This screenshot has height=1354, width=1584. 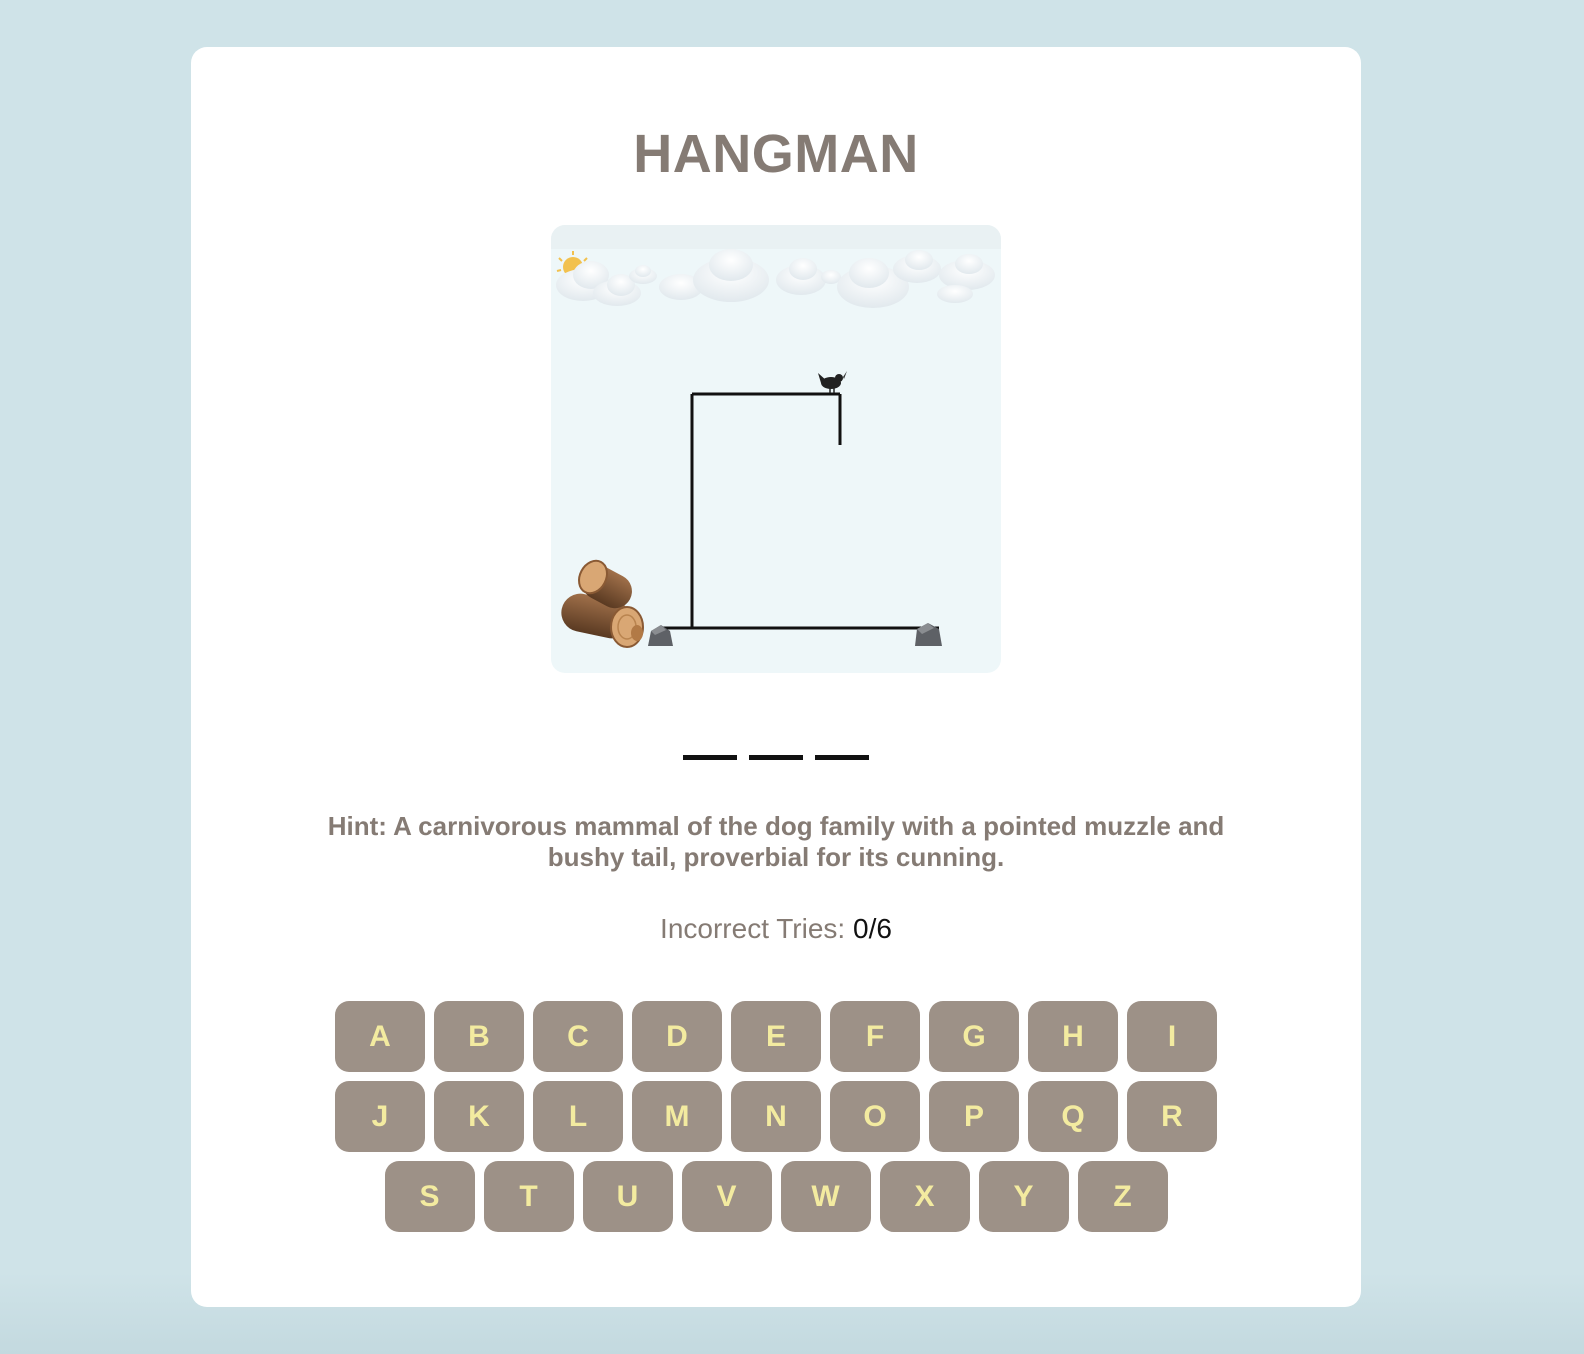 What do you see at coordinates (775, 278) in the screenshot?
I see `cloud-icon` at bounding box center [775, 278].